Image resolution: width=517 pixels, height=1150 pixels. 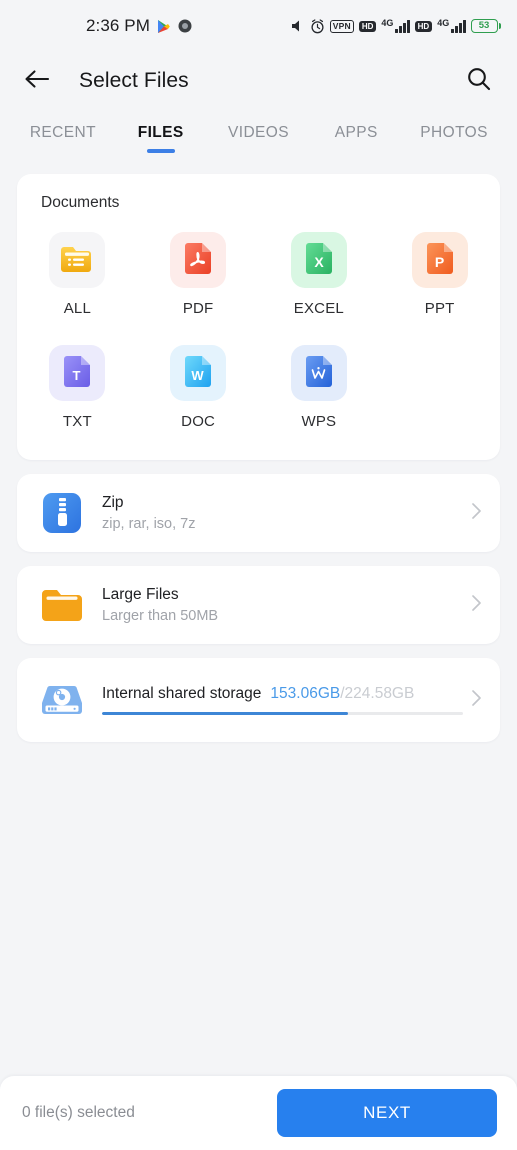 I want to click on doc-type-pdf: PDF, so click(x=198, y=274).